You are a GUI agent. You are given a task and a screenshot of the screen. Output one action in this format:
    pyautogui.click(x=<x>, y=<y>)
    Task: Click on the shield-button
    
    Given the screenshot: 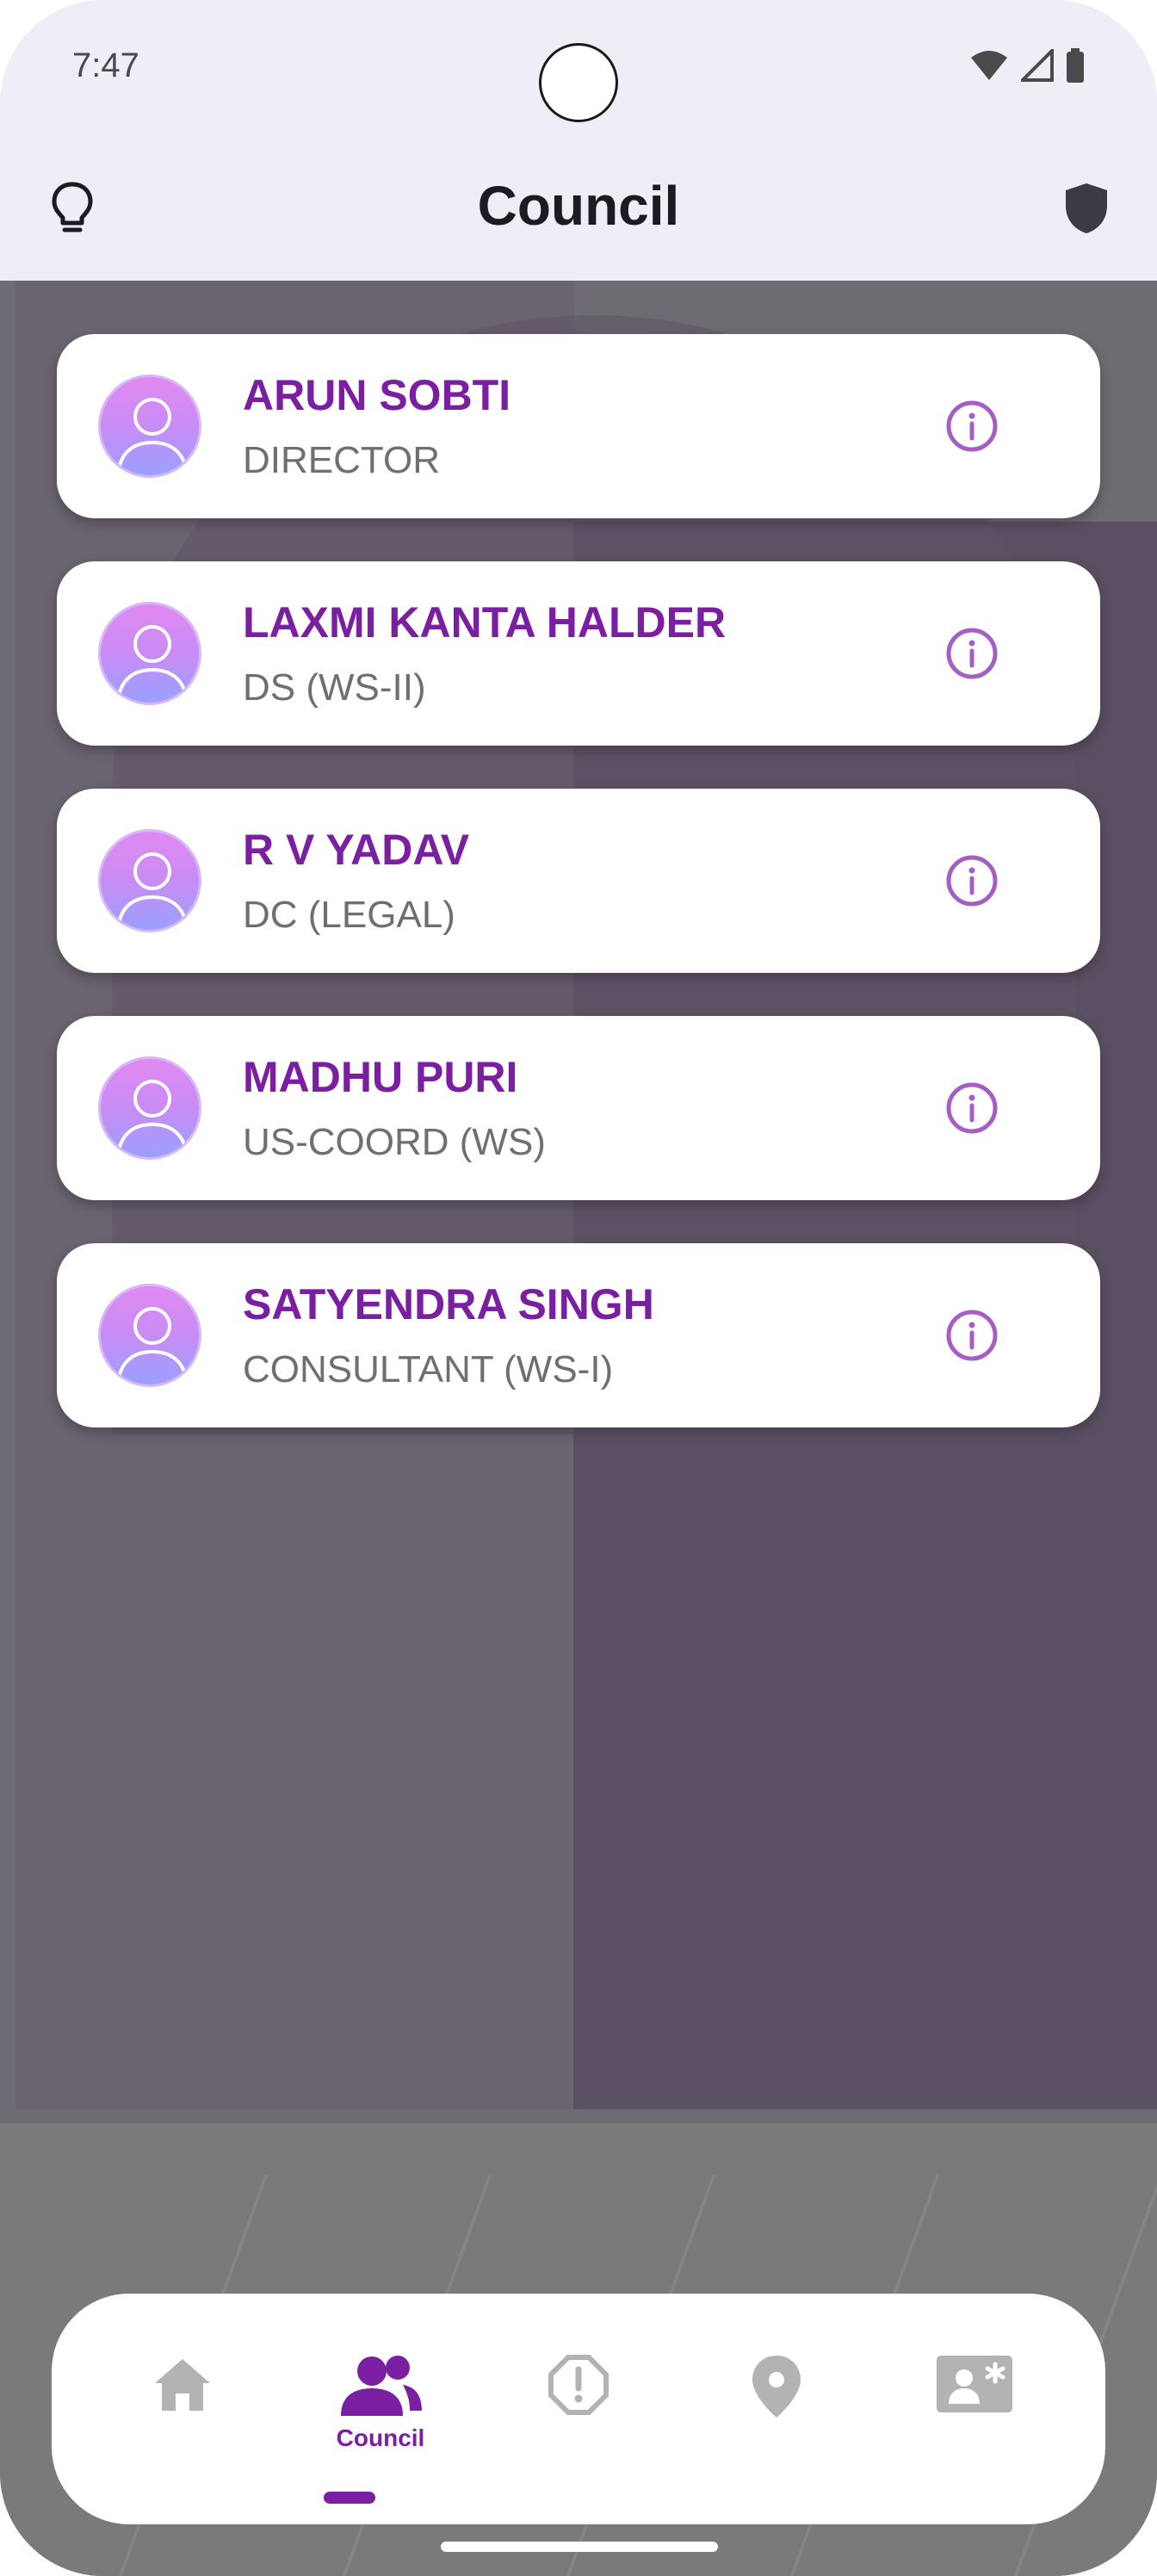 What is the action you would take?
    pyautogui.click(x=1086, y=210)
    